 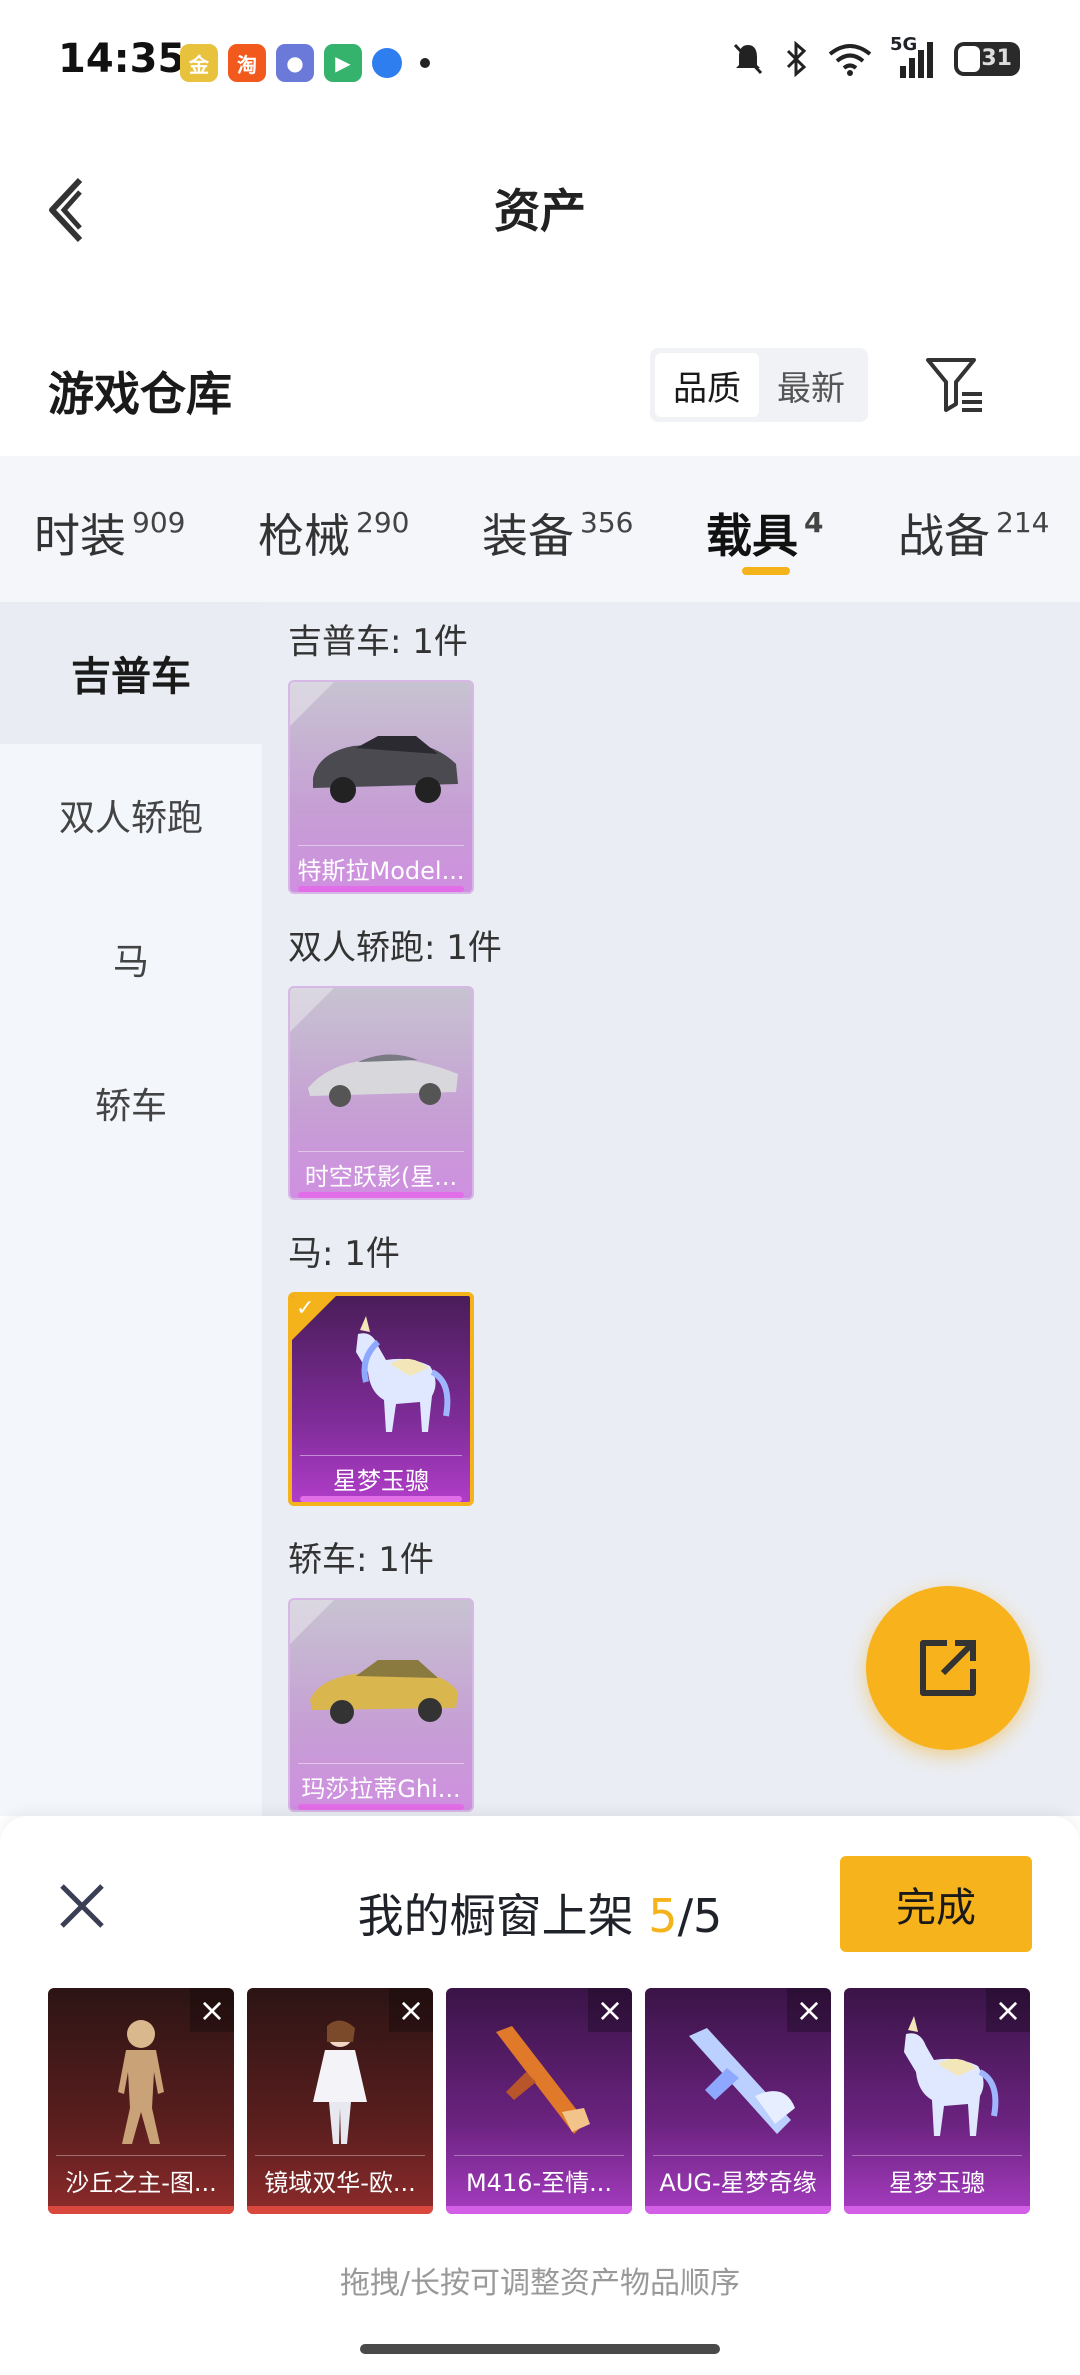 I want to click on sidebar-item-sedan: 轿车, so click(x=131, y=1103).